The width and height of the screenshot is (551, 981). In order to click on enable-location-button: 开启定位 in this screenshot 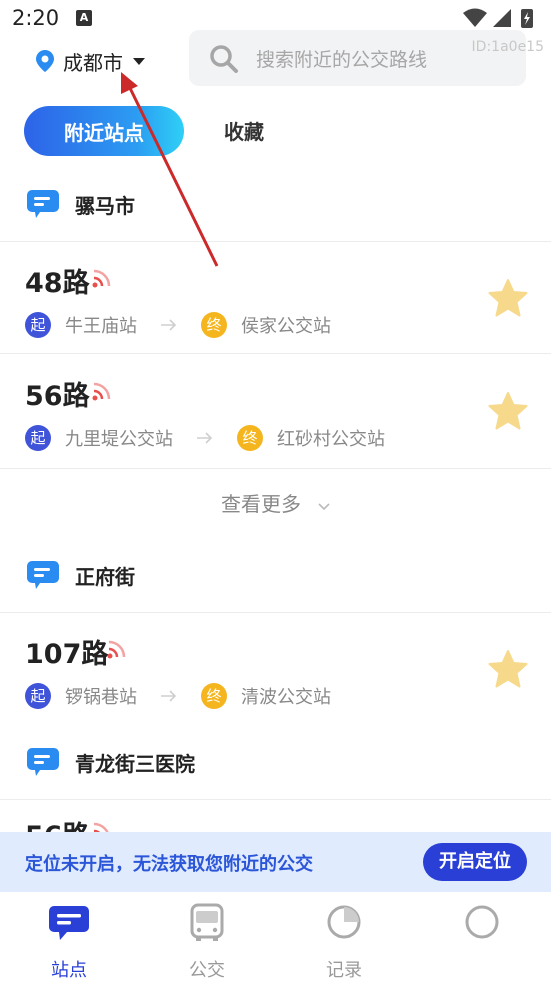, I will do `click(475, 862)`.